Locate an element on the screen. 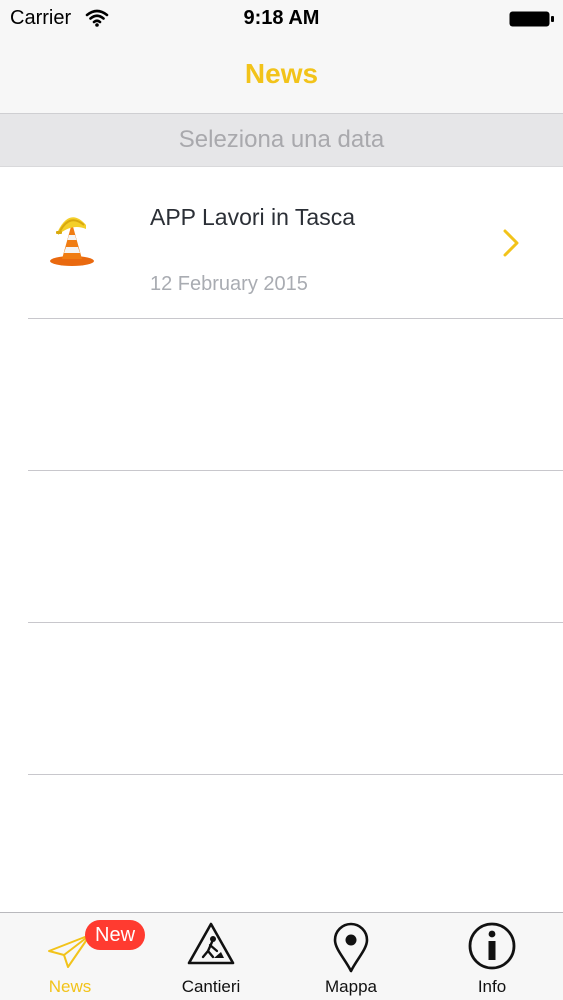 Image resolution: width=563 pixels, height=1000 pixels. tab-news: New News is located at coordinates (73, 956).